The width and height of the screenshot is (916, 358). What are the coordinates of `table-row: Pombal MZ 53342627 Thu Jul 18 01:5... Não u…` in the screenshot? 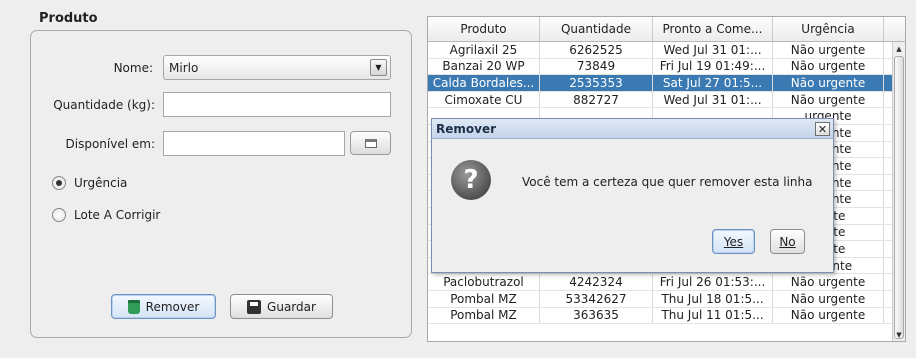 It's located at (666, 299).